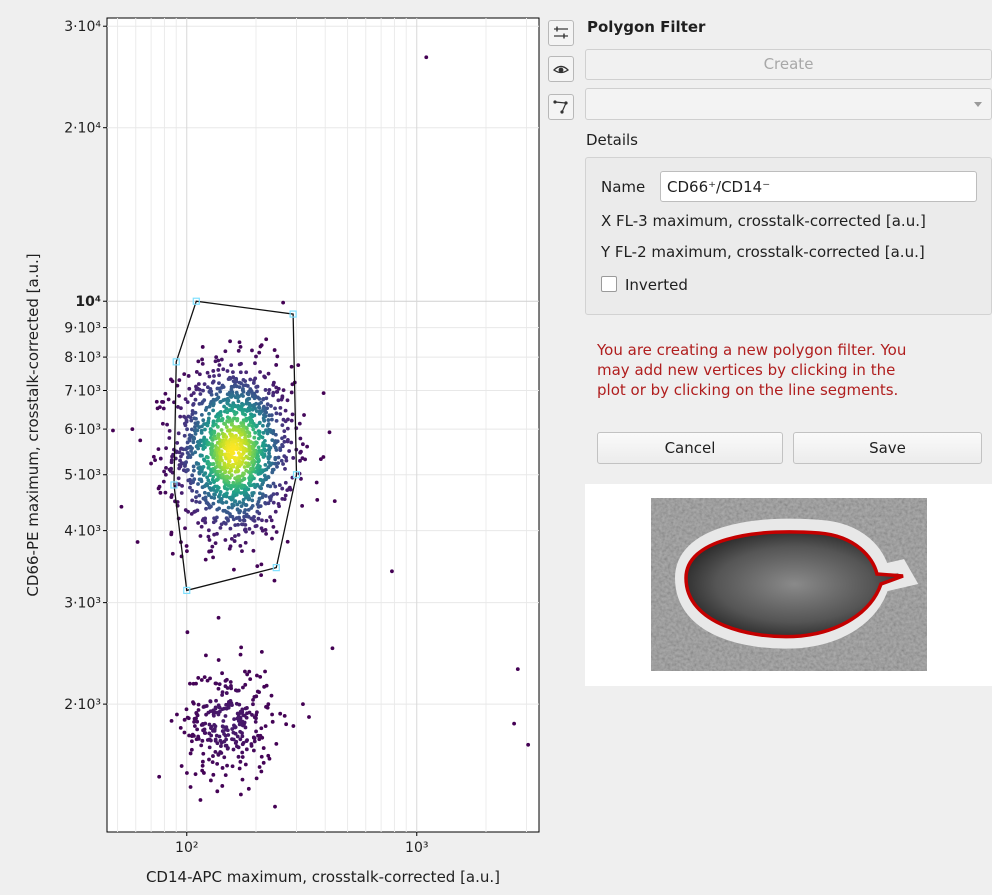 The width and height of the screenshot is (992, 895). What do you see at coordinates (818, 186) in the screenshot?
I see `name-field` at bounding box center [818, 186].